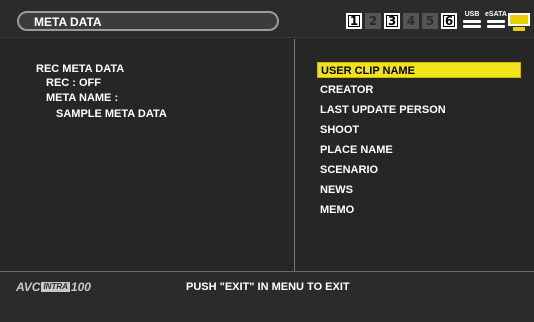 The width and height of the screenshot is (534, 322). I want to click on menu-item-creator: CREATOR, so click(419, 90).